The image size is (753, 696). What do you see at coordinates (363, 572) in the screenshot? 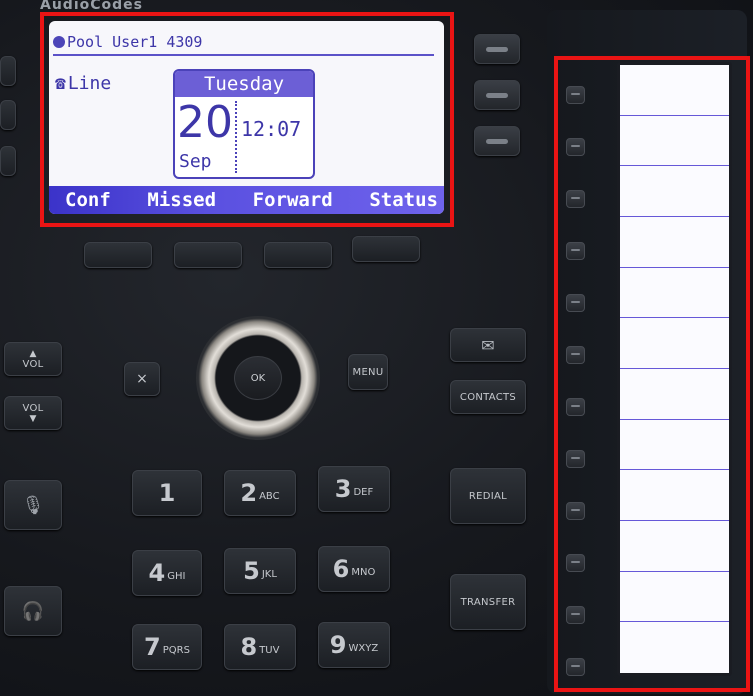
I see `key-letters: MNO` at bounding box center [363, 572].